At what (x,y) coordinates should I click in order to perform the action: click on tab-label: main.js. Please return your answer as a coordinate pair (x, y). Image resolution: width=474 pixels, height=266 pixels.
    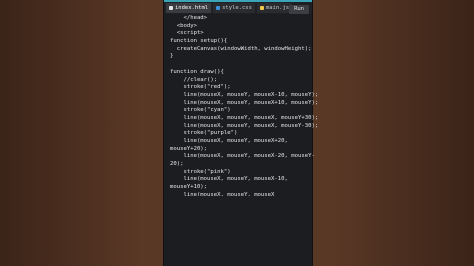
    Looking at the image, I should click on (277, 8).